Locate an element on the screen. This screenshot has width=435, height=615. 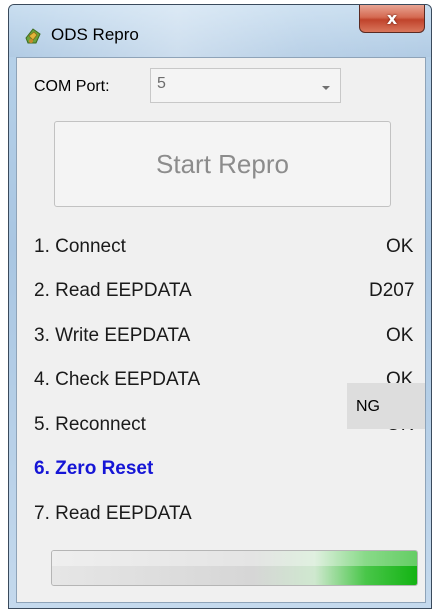
step-6-status: NG is located at coordinates (368, 406).